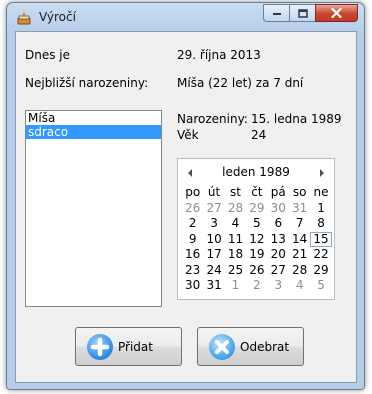 The height and width of the screenshot is (394, 372). I want to click on weekday-header: st, so click(235, 192).